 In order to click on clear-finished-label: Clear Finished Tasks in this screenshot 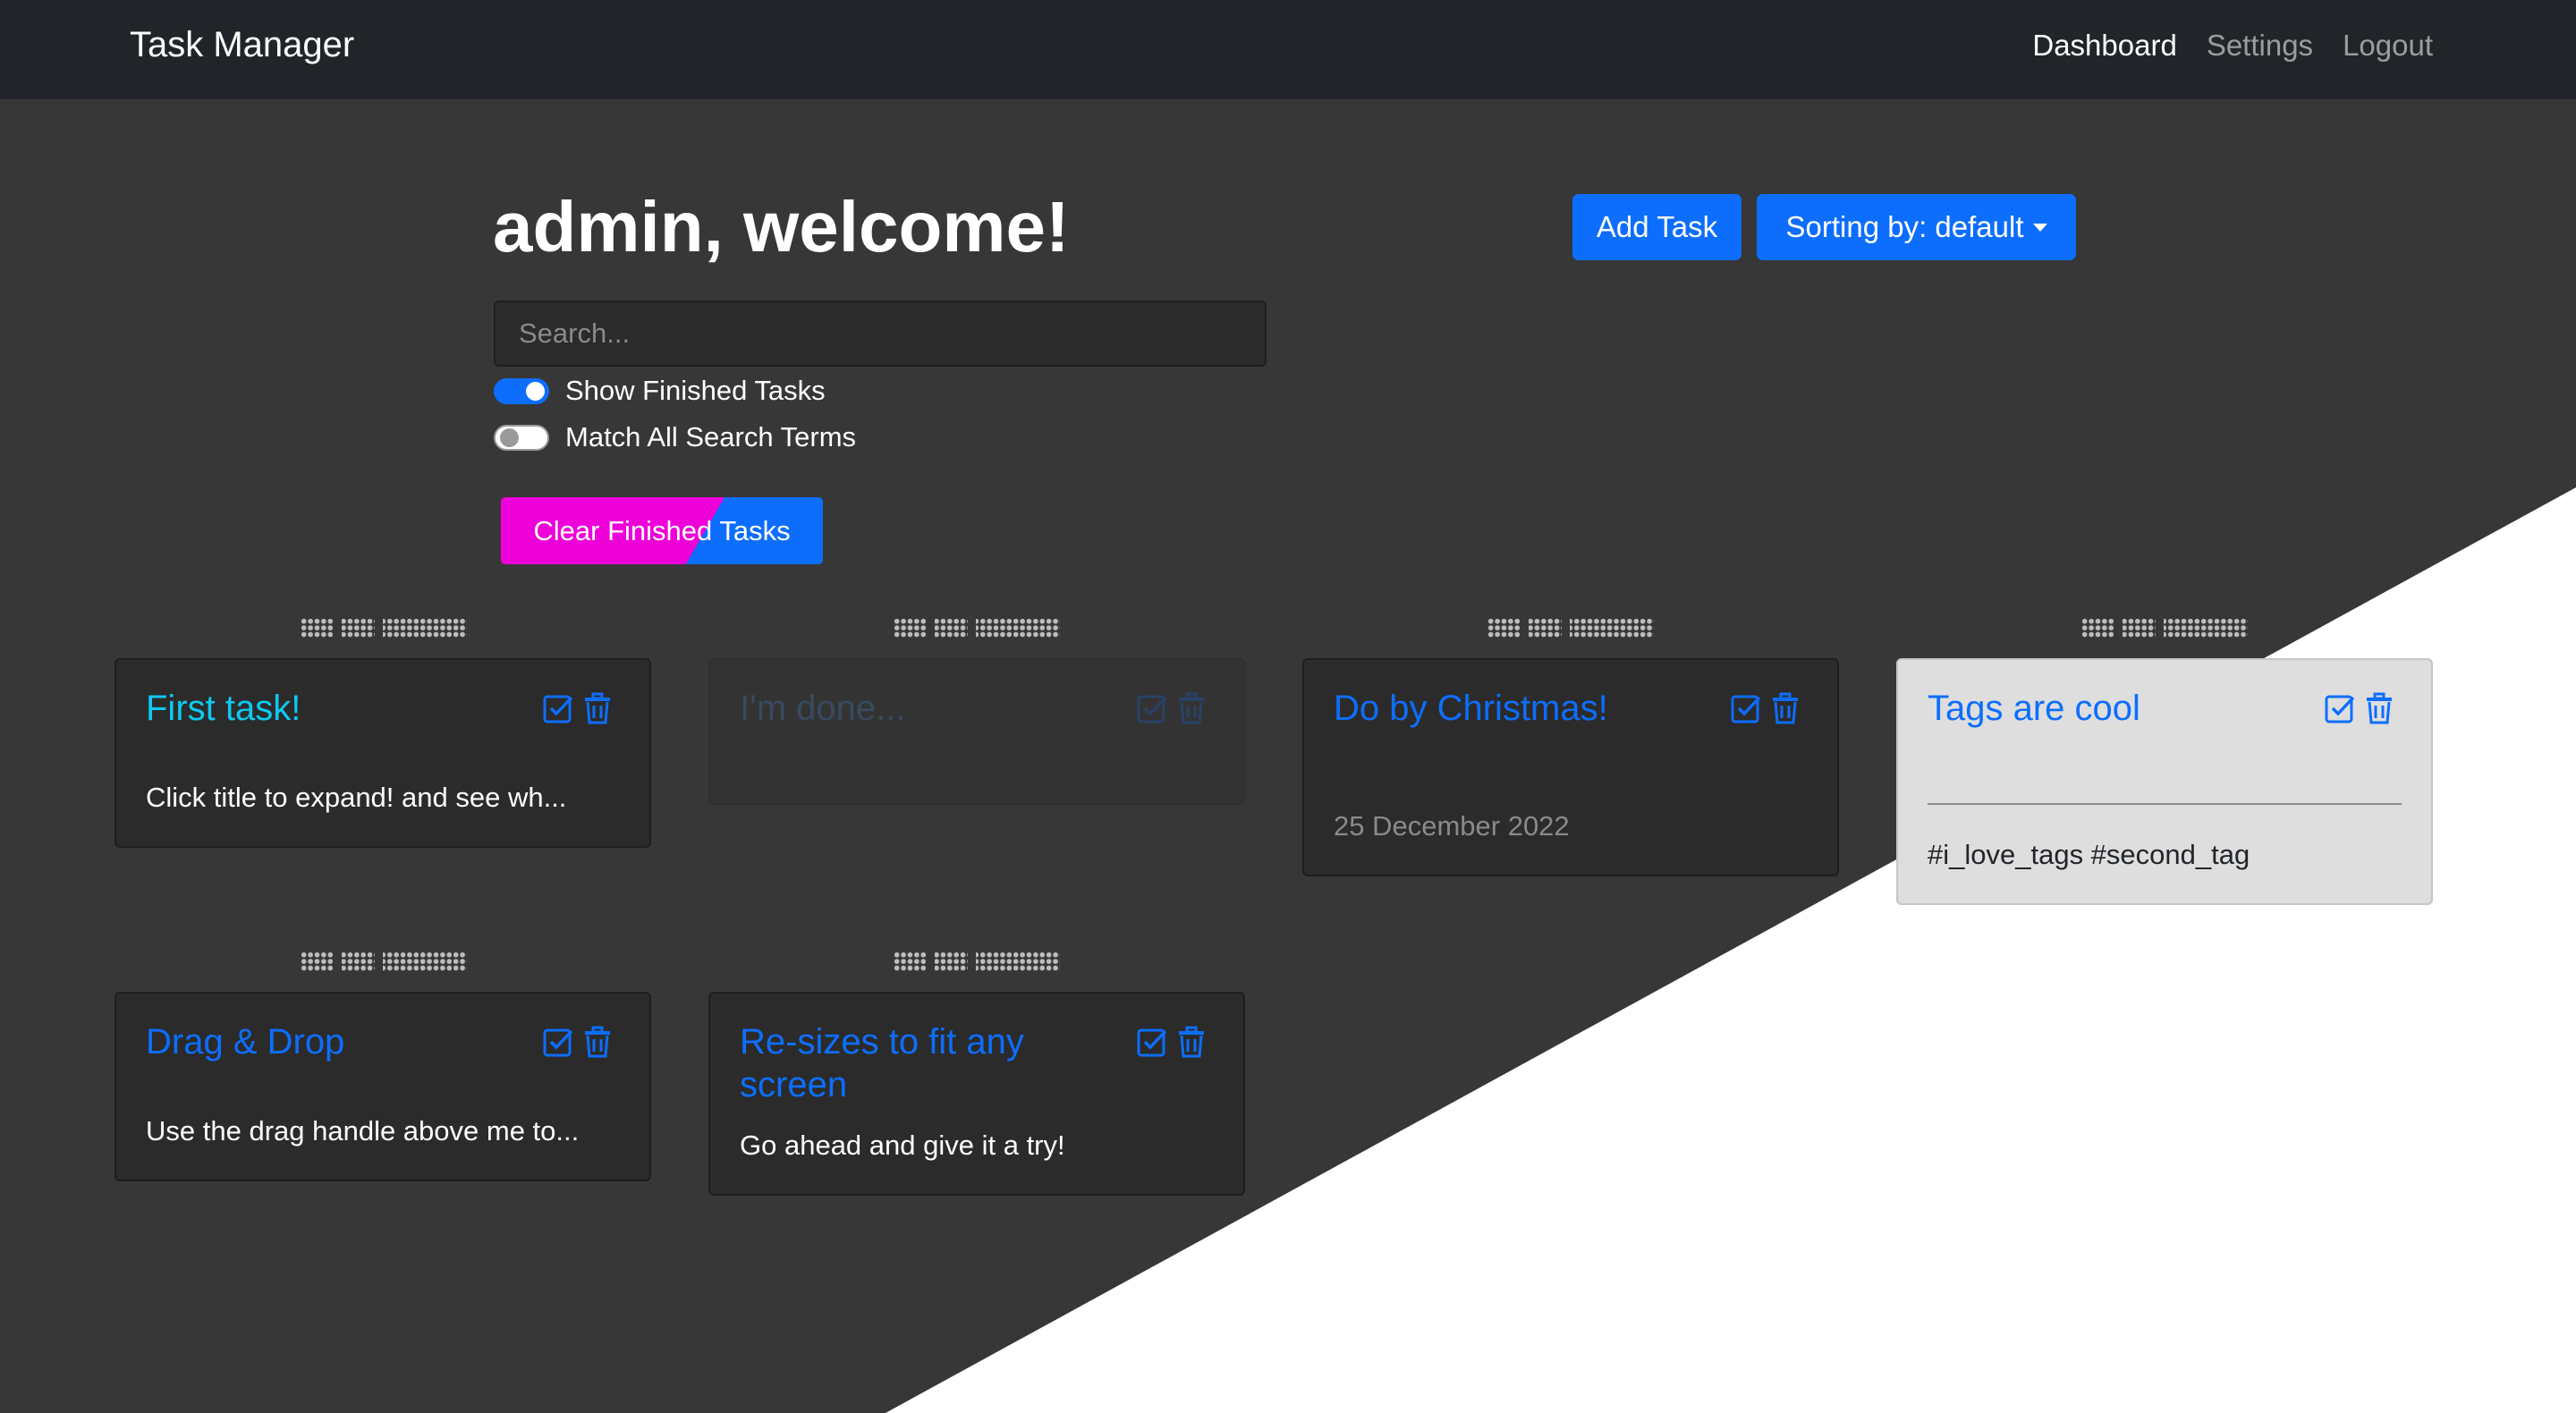, I will do `click(662, 530)`.